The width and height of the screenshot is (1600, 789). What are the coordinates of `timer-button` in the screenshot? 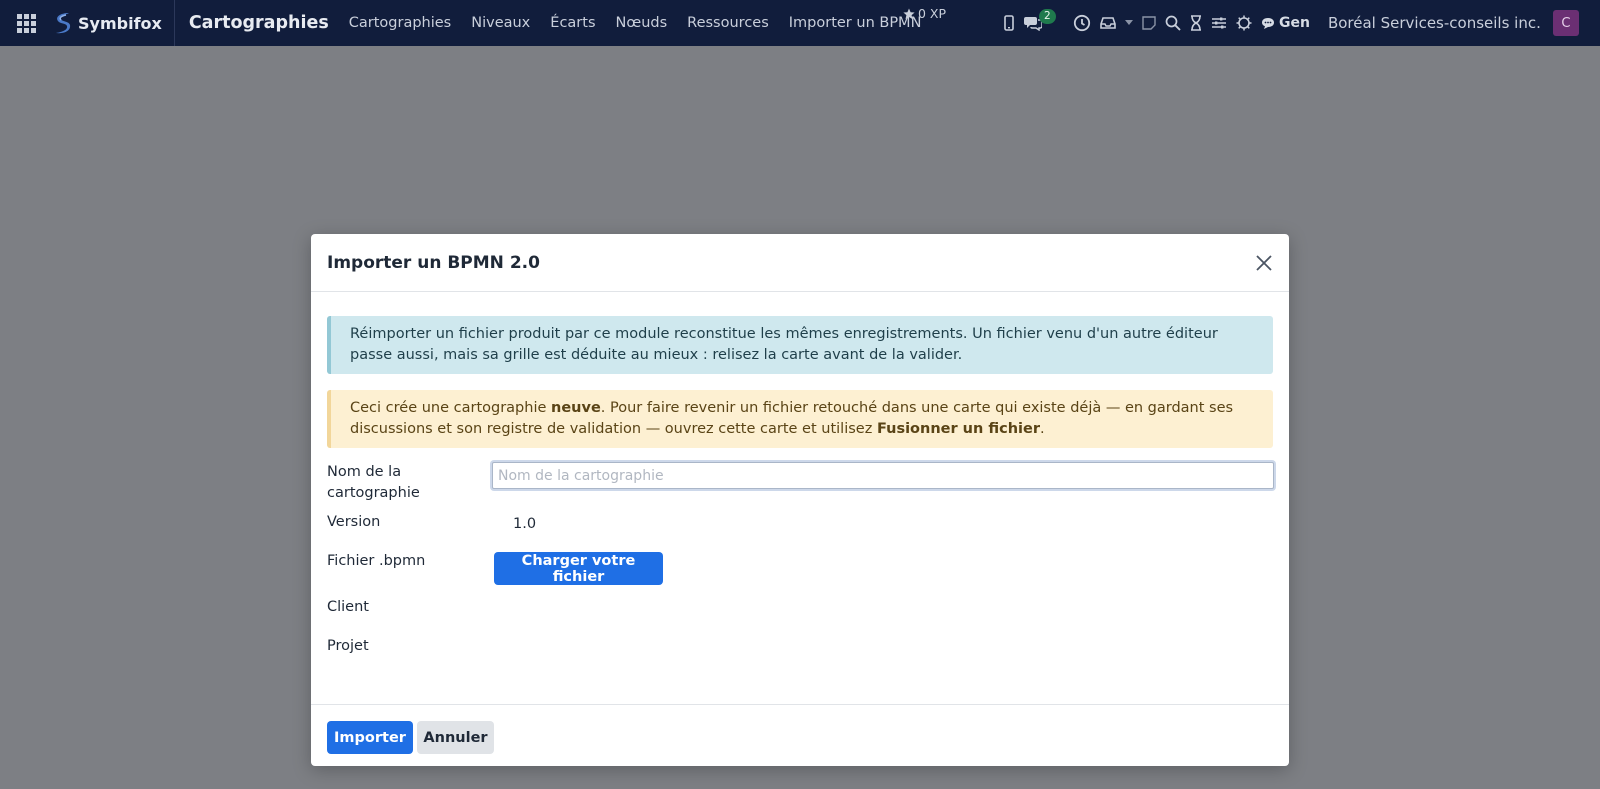 It's located at (1196, 23).